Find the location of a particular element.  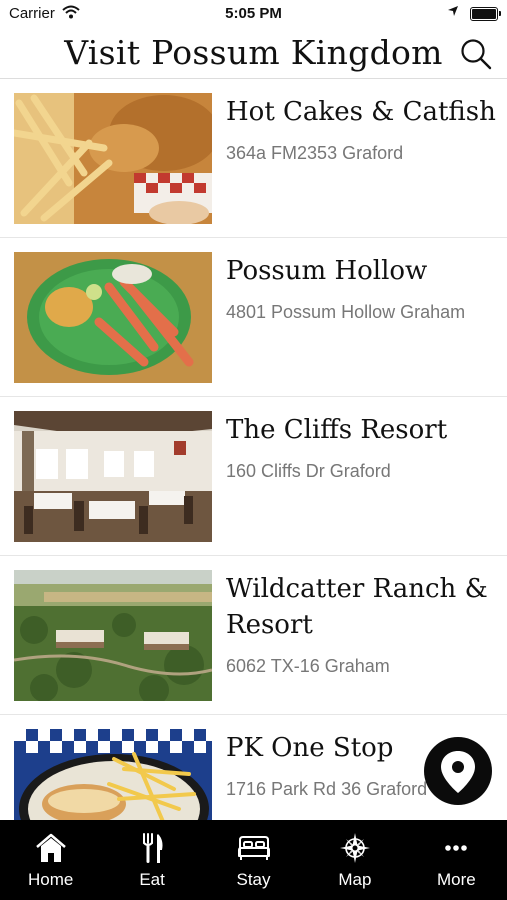

app-header: Visit Possum Kingdom is located at coordinates (253, 53).